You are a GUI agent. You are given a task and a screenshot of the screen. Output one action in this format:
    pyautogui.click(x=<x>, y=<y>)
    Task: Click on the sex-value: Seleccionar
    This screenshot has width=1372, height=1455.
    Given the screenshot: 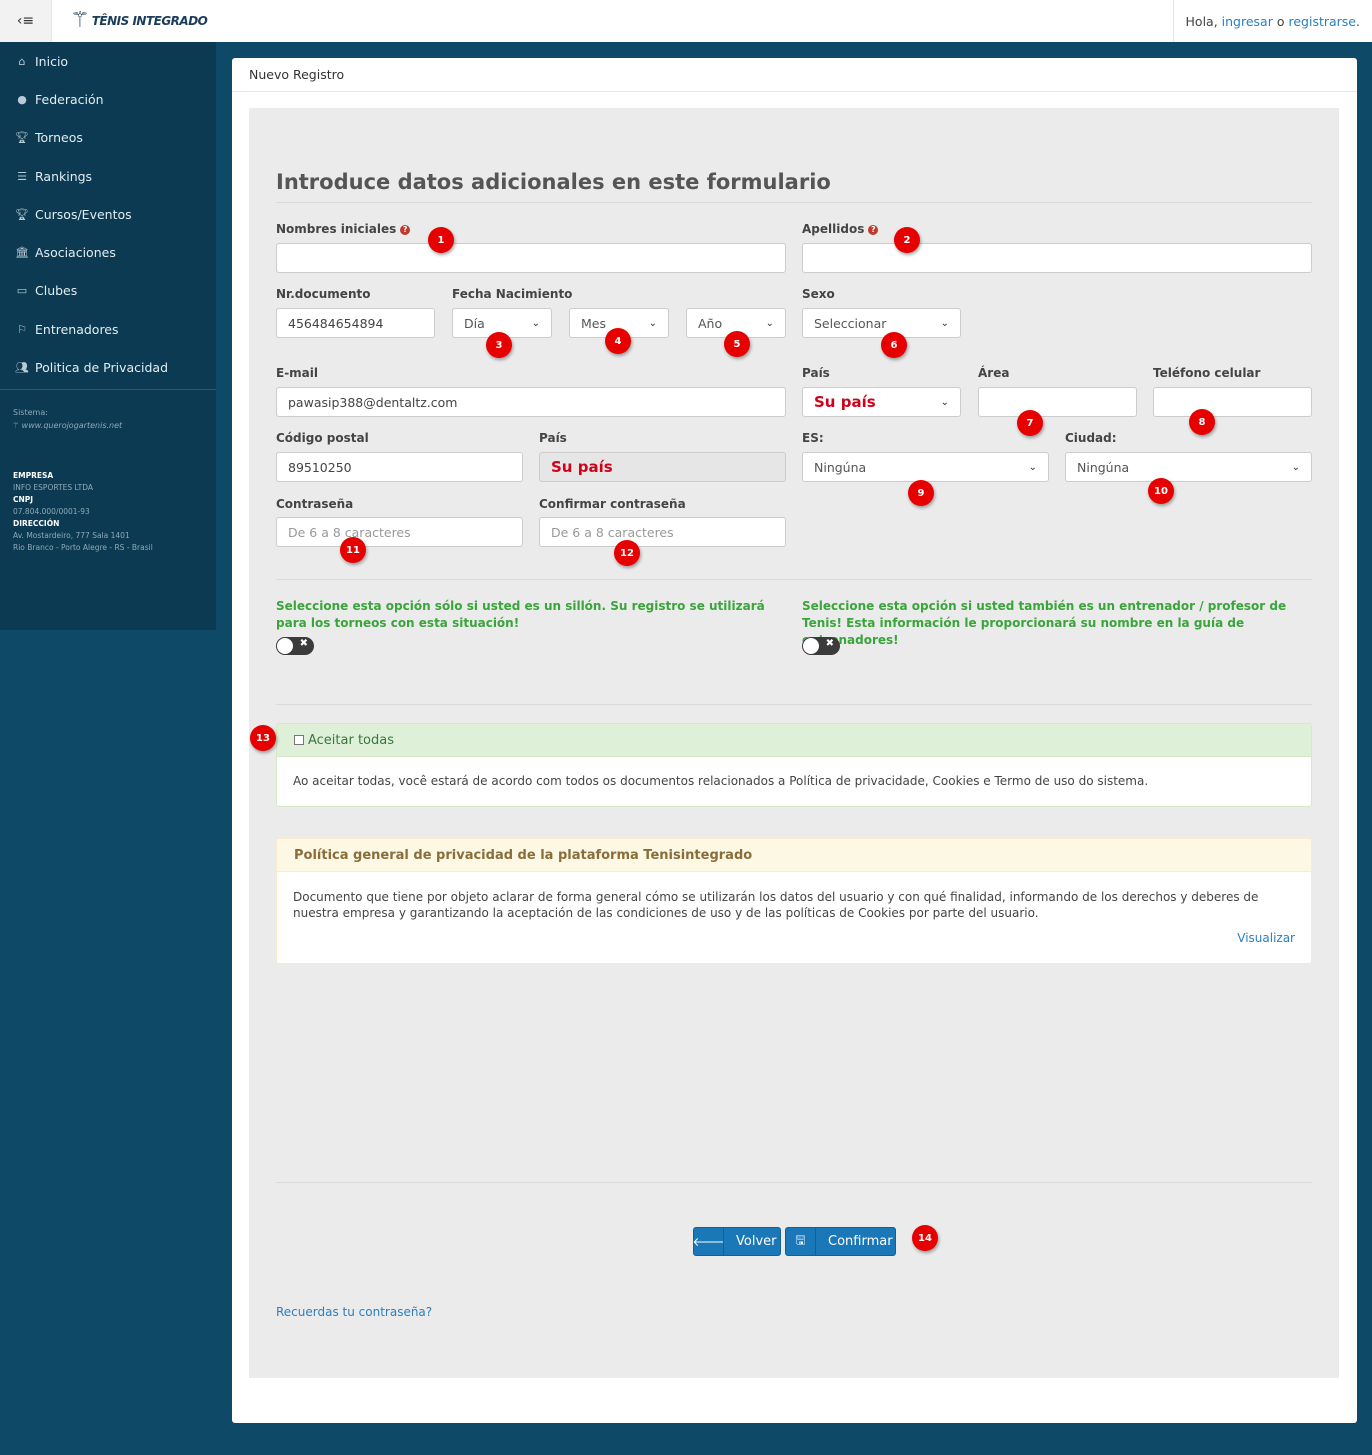 What is the action you would take?
    pyautogui.click(x=850, y=323)
    